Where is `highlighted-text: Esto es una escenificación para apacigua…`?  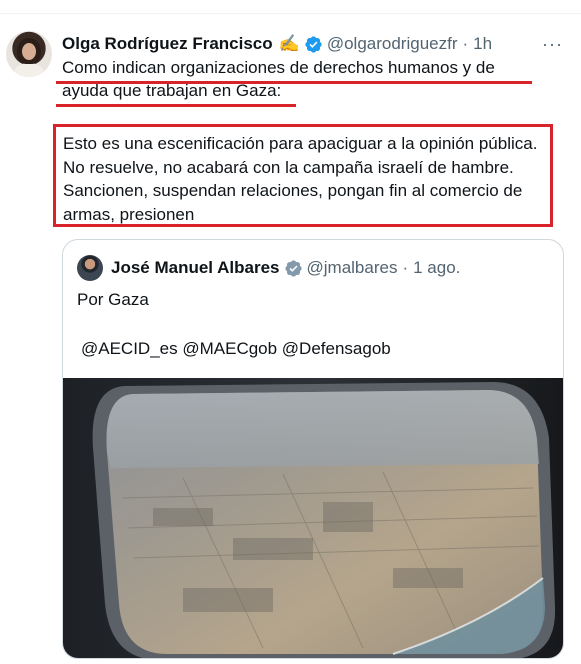 highlighted-text: Esto es una escenificación para apacigua… is located at coordinates (300, 179).